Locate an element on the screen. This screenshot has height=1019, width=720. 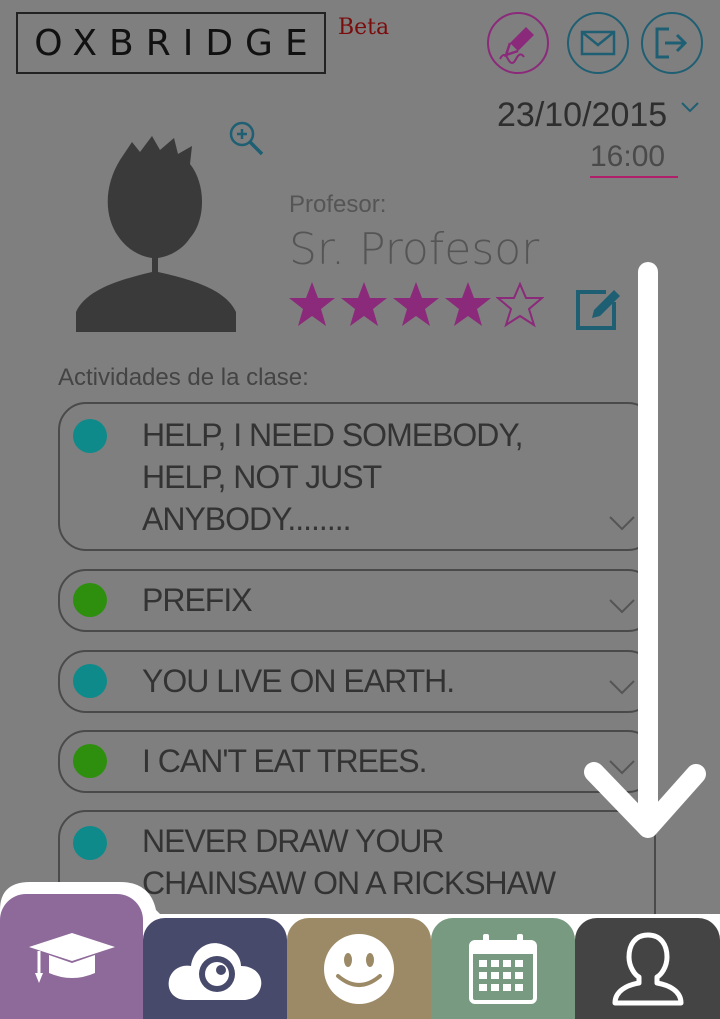
beta-badge: Beta is located at coordinates (364, 27).